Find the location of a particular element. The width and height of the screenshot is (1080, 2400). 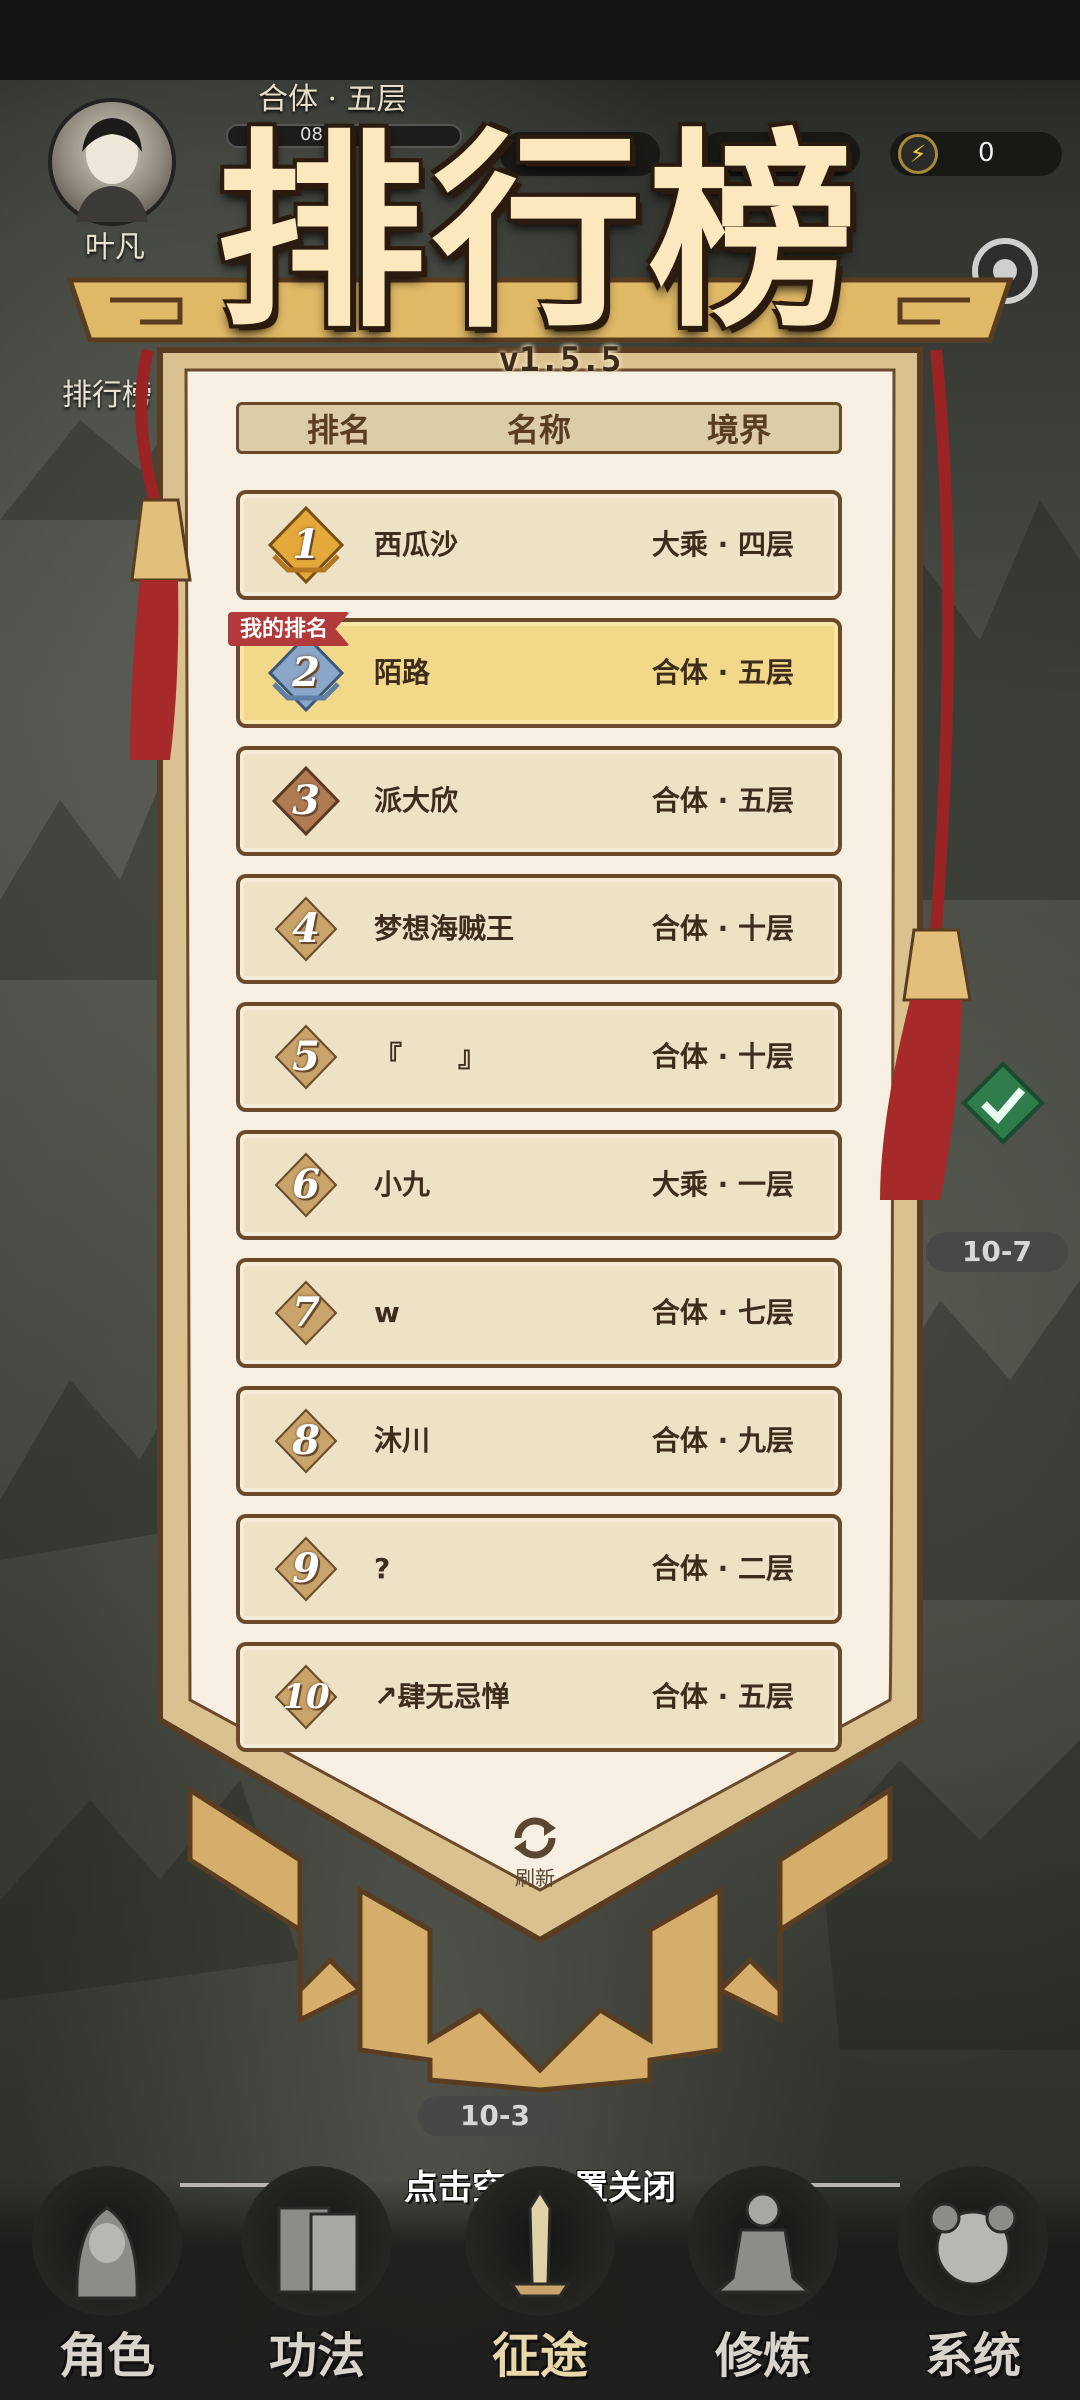

player-name-cell: ↗肆无忌惮 is located at coordinates (442, 1696).